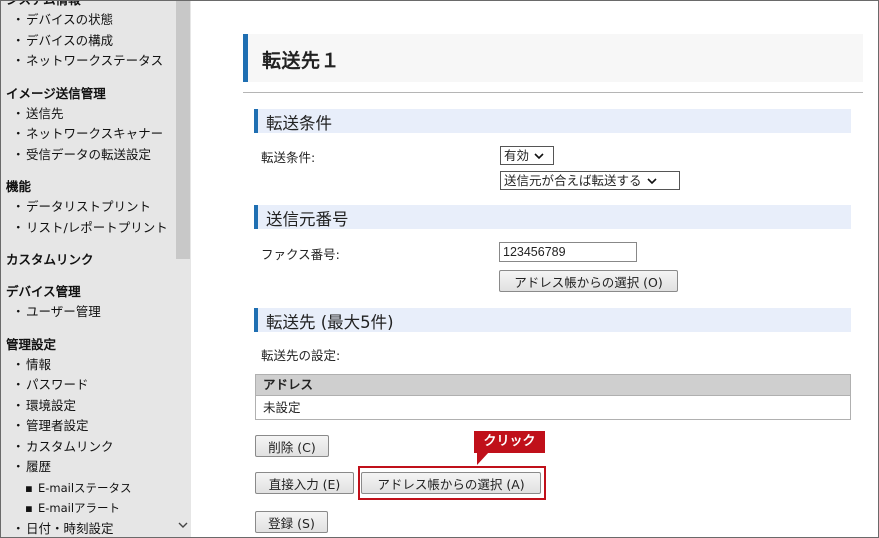 This screenshot has height=538, width=879. What do you see at coordinates (553, 407) in the screenshot?
I see `table-row: 未設定` at bounding box center [553, 407].